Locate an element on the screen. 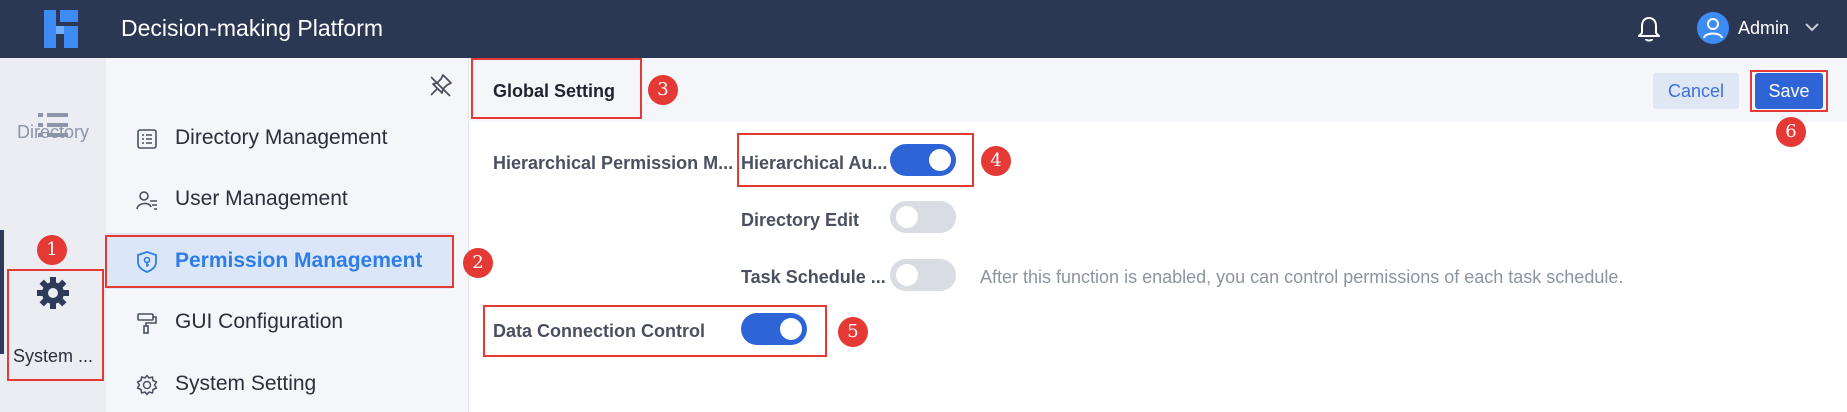 The height and width of the screenshot is (412, 1847). unpin-icon is located at coordinates (441, 85).